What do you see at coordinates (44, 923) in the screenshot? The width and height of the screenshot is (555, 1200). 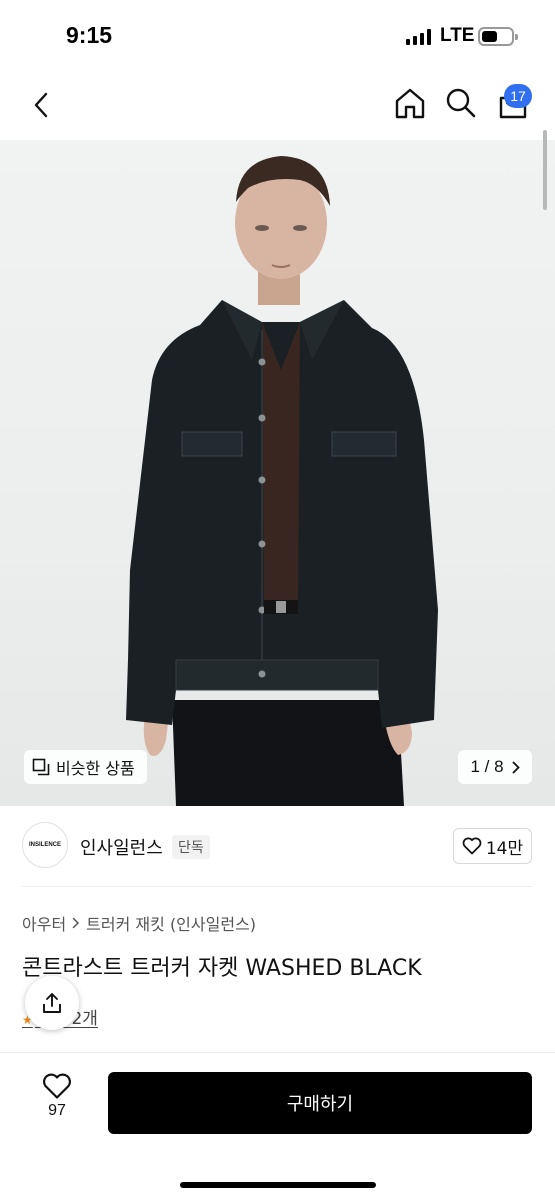 I see `breadcrumb-category: 아우터` at bounding box center [44, 923].